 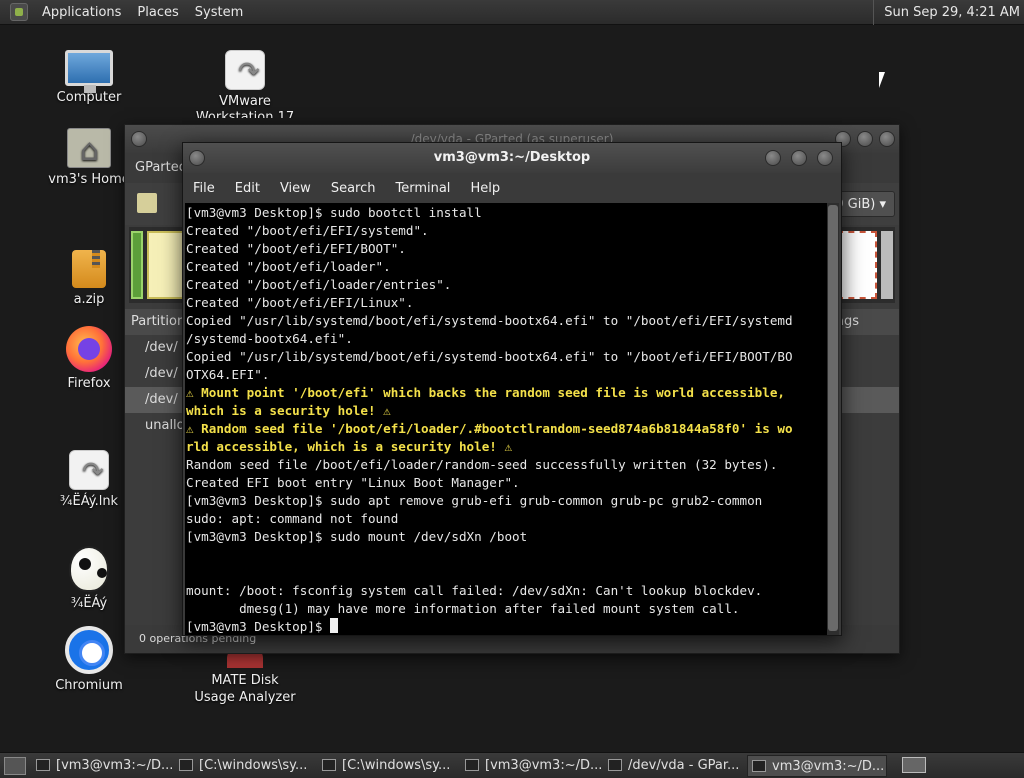 I want to click on terminal-menubar: File Edit View Search Terminal Help, so click(x=512, y=188).